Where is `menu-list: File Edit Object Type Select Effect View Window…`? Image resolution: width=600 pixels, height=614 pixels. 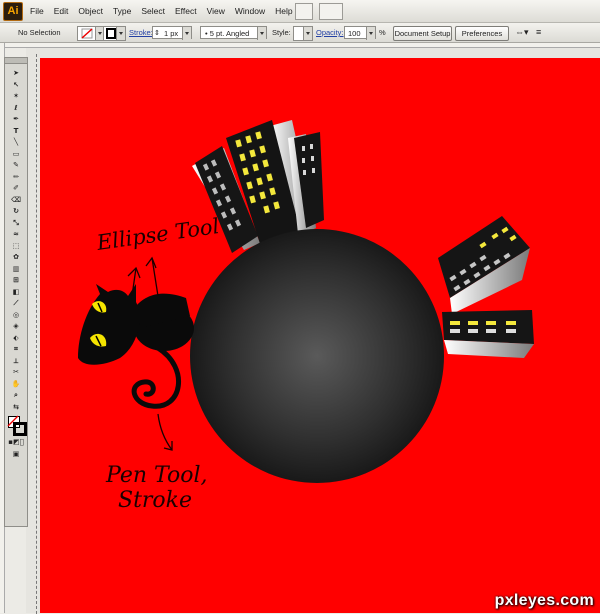 menu-list: File Edit Object Type Select Effect View Window… is located at coordinates (161, 11).